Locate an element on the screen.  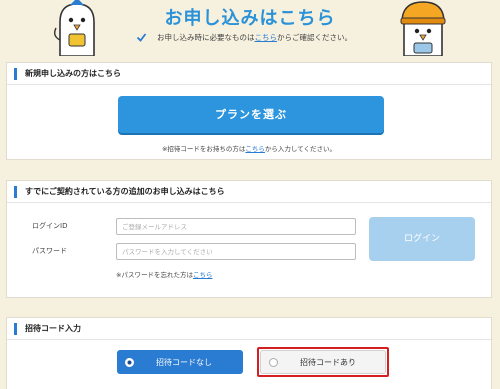
invite-code-note: ※招待コードをお持ちの方はこちらから入力してください。 is located at coordinates (249, 148).